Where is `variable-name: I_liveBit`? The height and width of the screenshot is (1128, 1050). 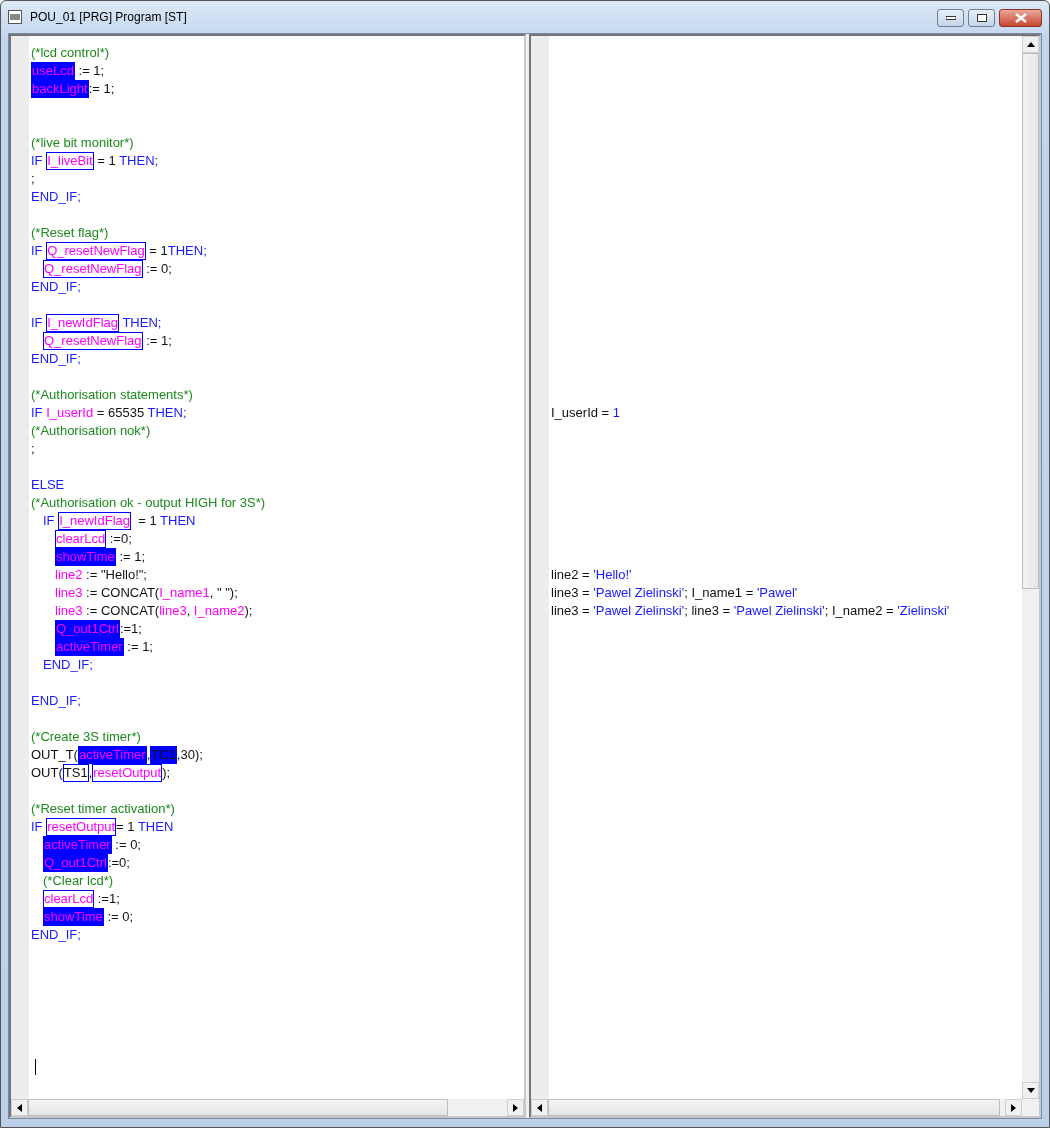
variable-name: I_liveBit is located at coordinates (70, 160).